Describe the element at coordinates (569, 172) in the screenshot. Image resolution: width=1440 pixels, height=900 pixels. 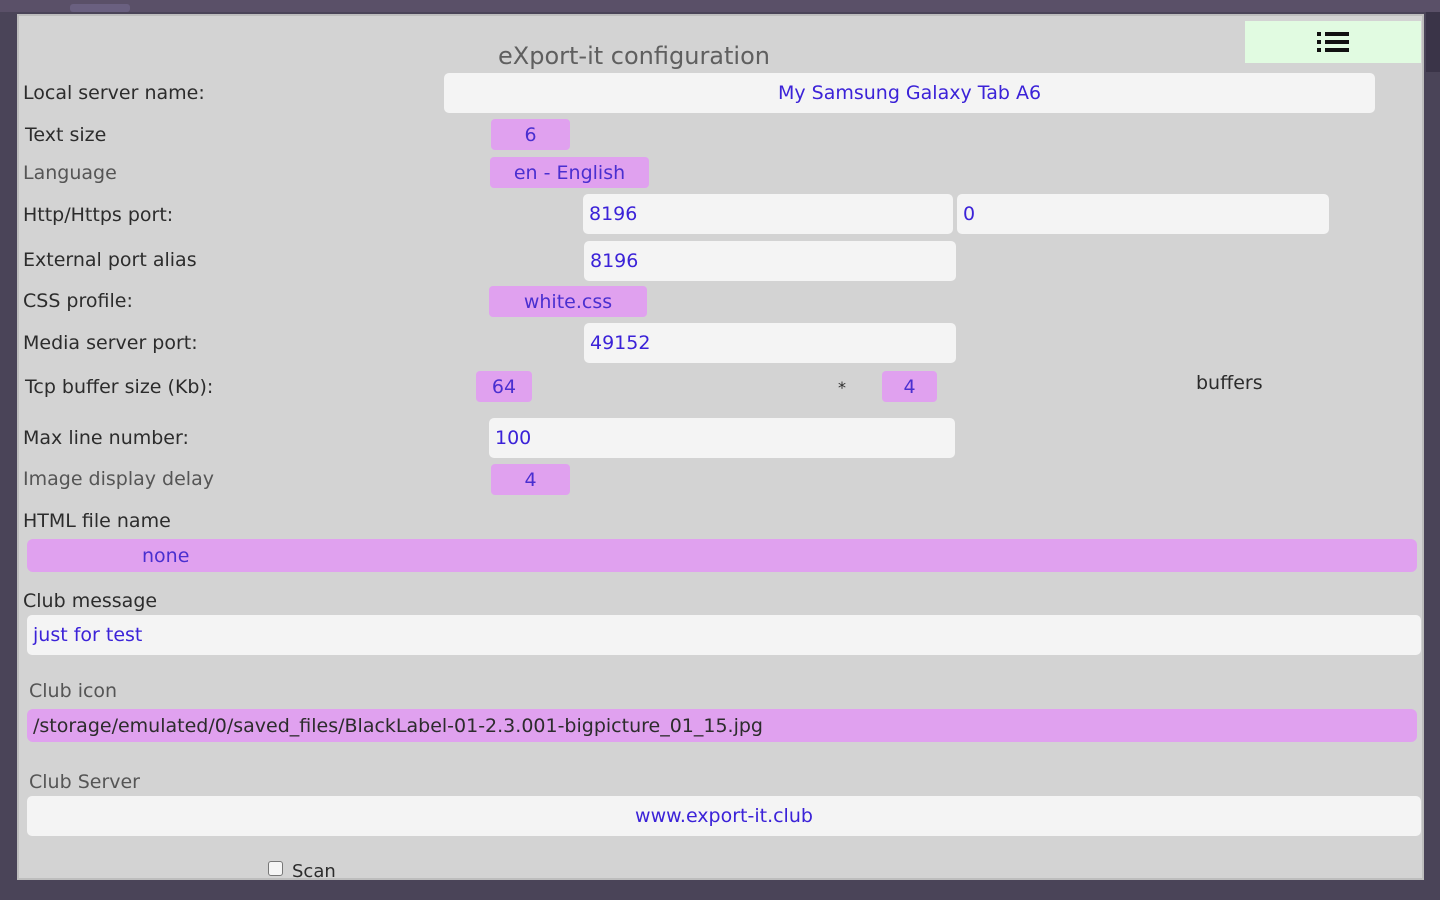
I see `language-select: en - English` at that location.